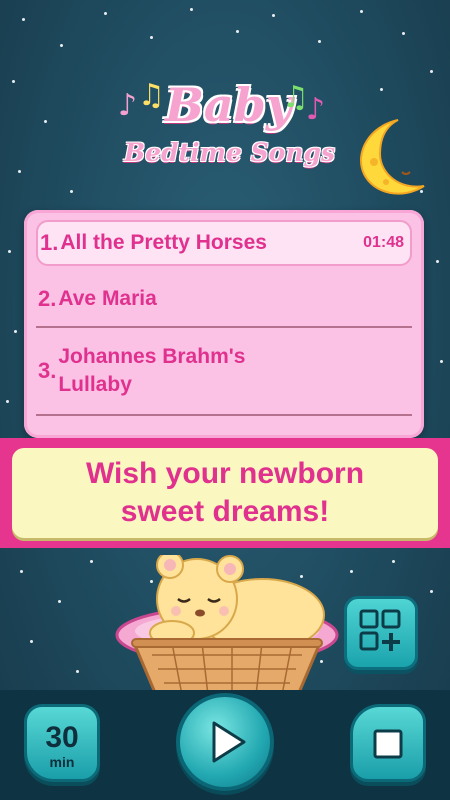 The height and width of the screenshot is (800, 450). What do you see at coordinates (62, 737) in the screenshot?
I see `timer-value: 30` at bounding box center [62, 737].